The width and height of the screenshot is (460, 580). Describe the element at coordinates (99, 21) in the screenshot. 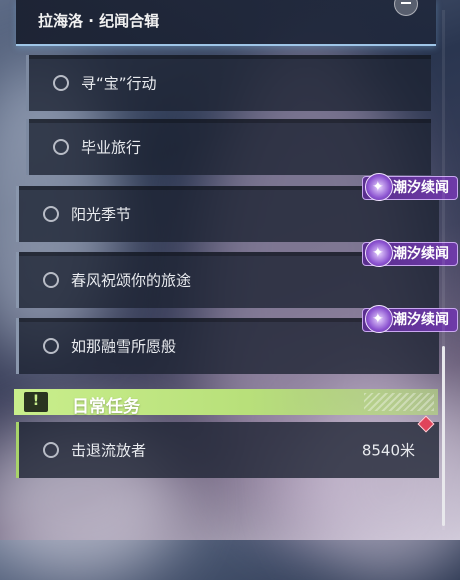

I see `quest-group-title: 拉海洛 · 纪闻合辑` at that location.